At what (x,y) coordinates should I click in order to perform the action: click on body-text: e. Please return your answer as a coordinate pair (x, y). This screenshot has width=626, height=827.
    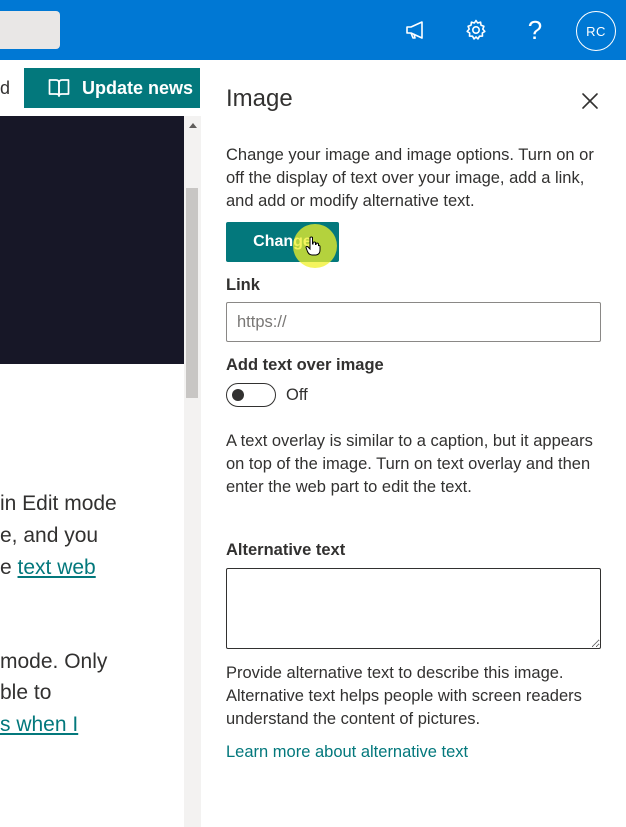
    Looking at the image, I should click on (9, 567).